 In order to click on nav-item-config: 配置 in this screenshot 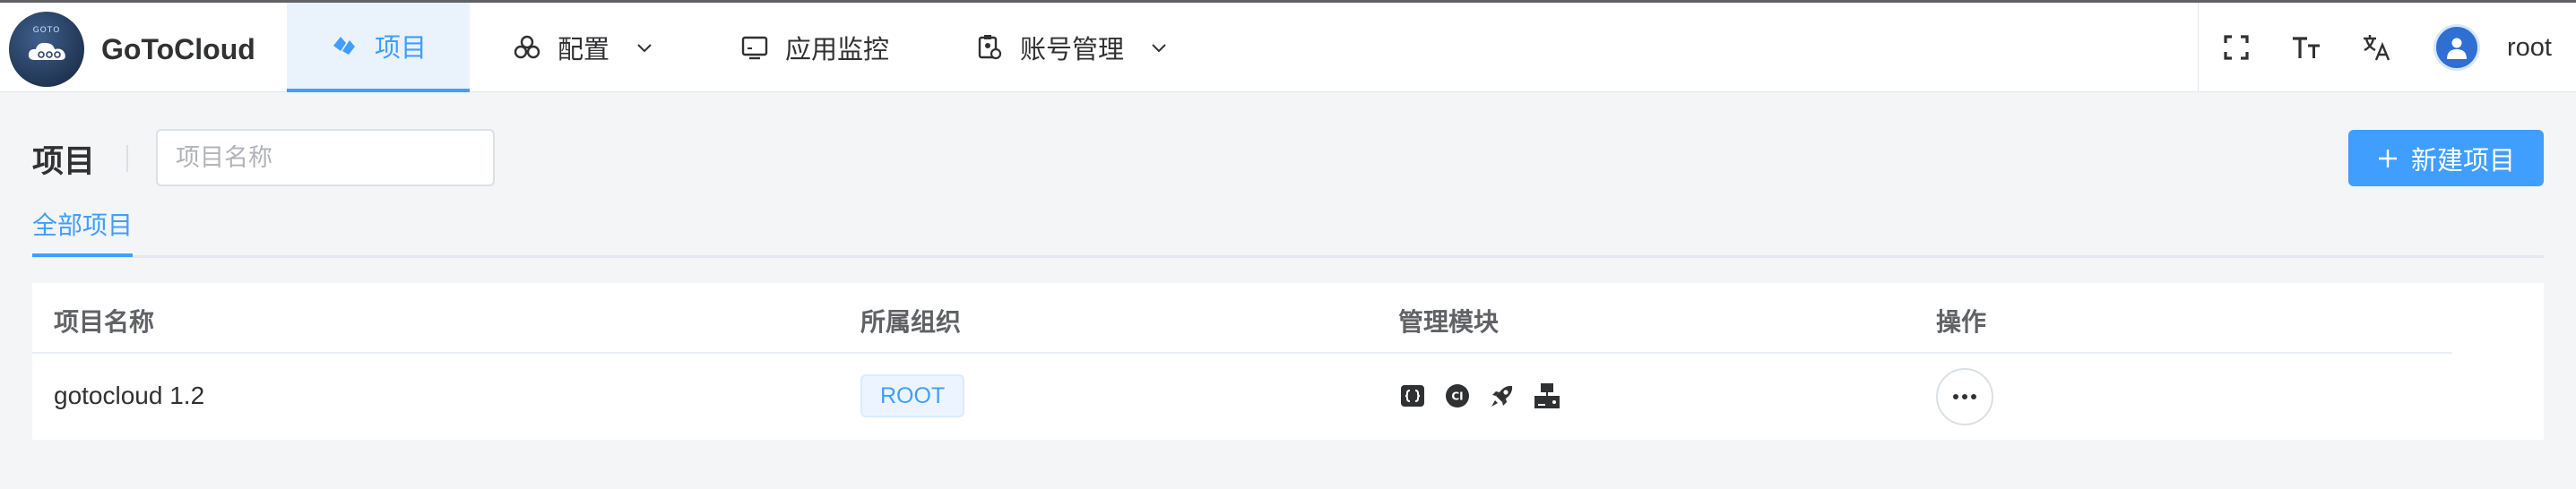, I will do `click(583, 47)`.